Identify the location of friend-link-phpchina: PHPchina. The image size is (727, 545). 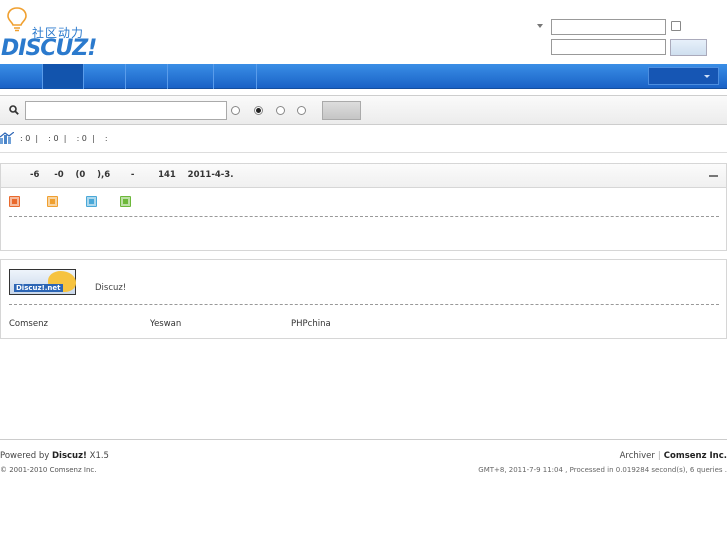
(311, 324).